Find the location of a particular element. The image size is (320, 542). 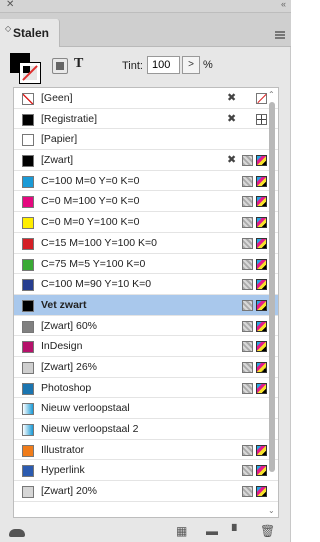

swatch-name: [Geen] is located at coordinates (57, 98).